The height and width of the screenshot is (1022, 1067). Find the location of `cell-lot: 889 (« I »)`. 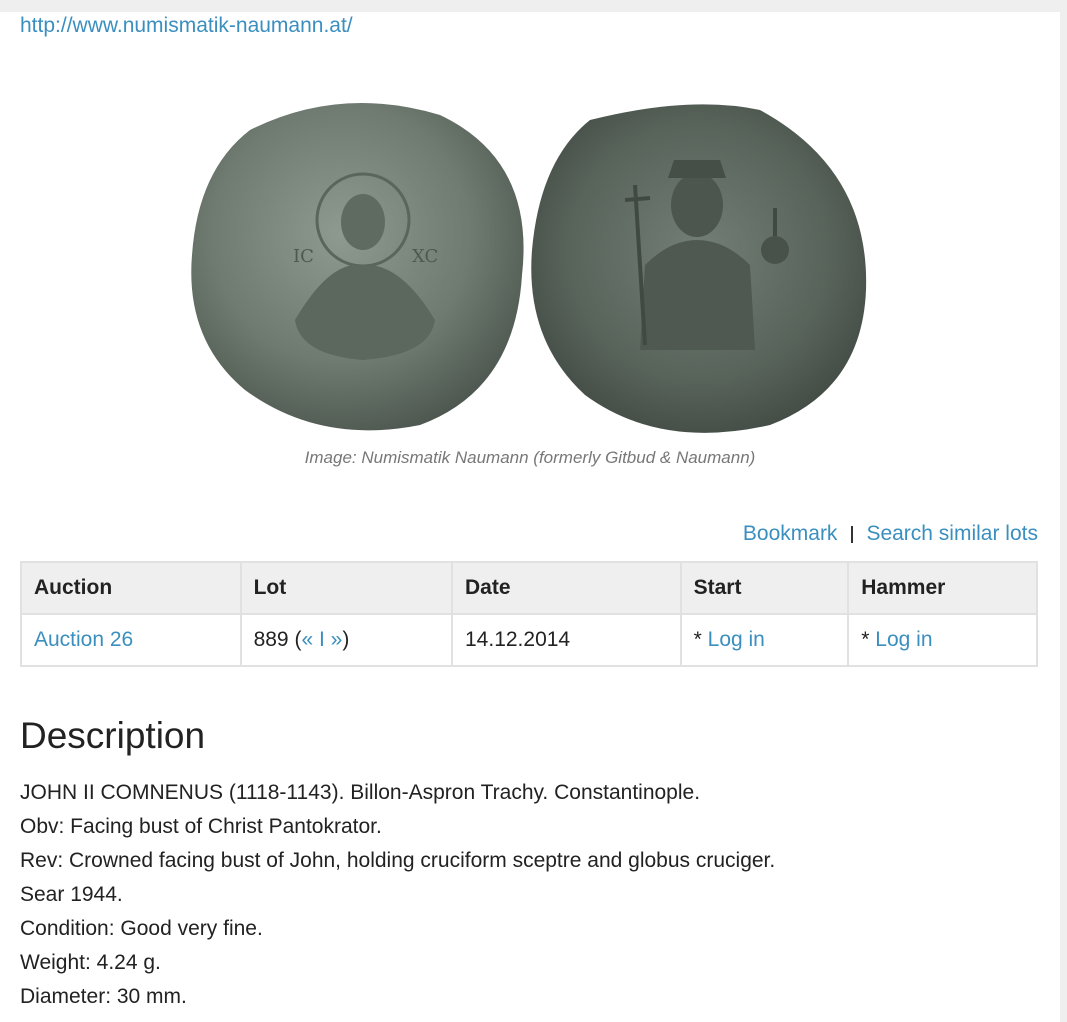

cell-lot: 889 (« I ») is located at coordinates (346, 640).